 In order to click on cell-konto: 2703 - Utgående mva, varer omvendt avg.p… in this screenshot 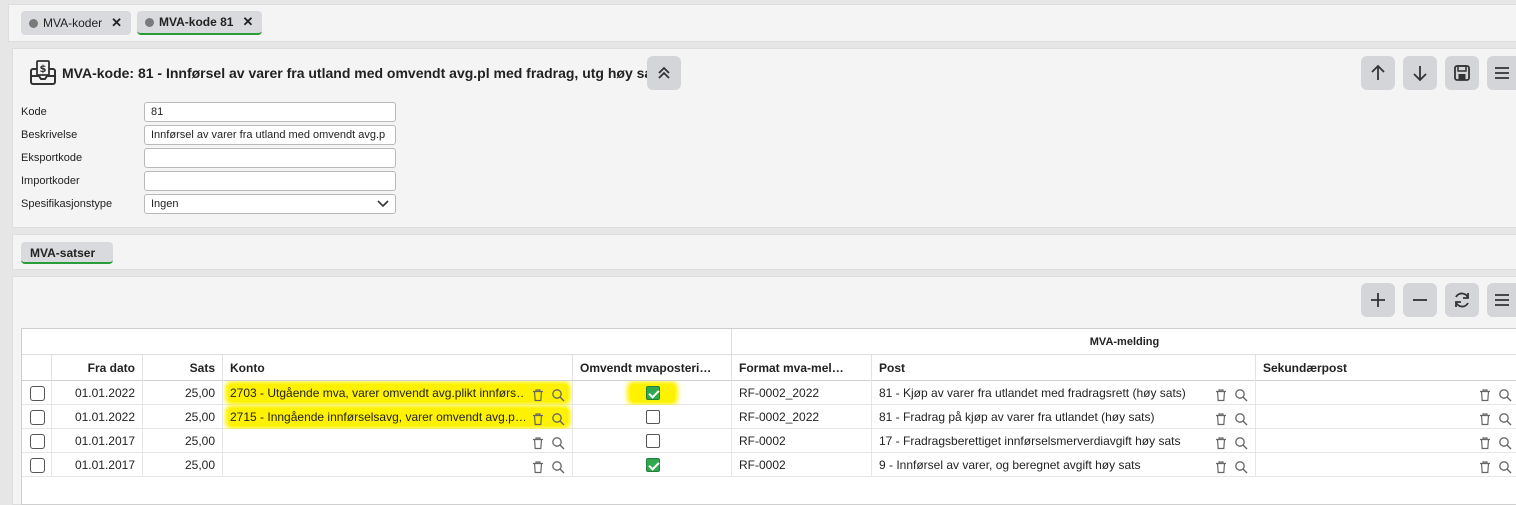, I will do `click(398, 393)`.